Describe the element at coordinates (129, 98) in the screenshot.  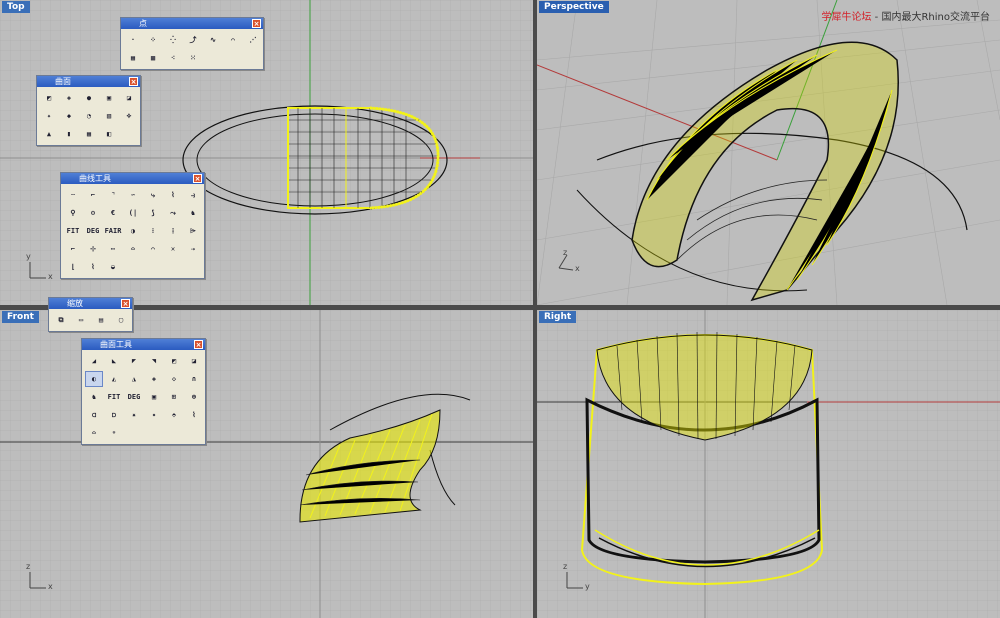
I see `edge-surface-icon: ◪` at that location.